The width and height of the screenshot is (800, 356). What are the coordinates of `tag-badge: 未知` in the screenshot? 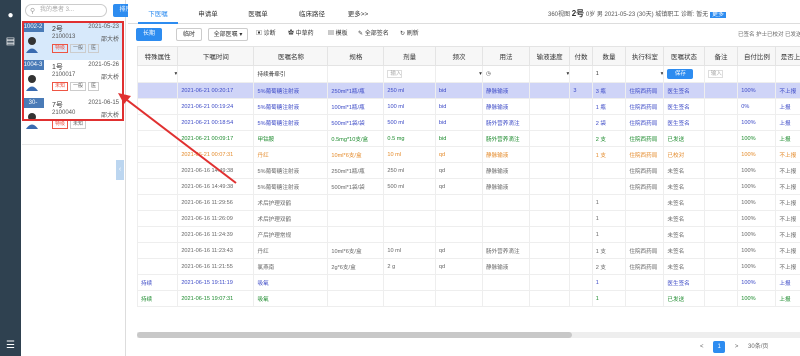 It's located at (60, 86).